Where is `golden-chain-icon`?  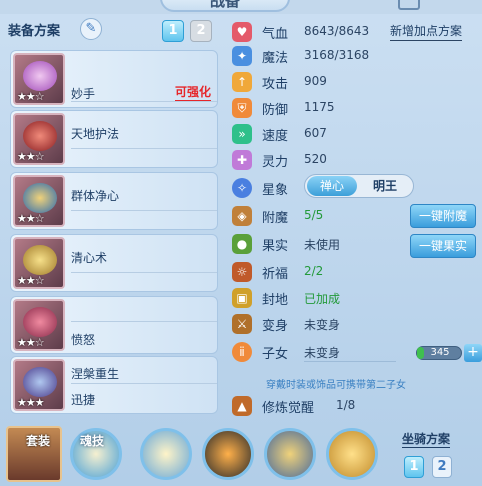 golden-chain-icon is located at coordinates (40, 260).